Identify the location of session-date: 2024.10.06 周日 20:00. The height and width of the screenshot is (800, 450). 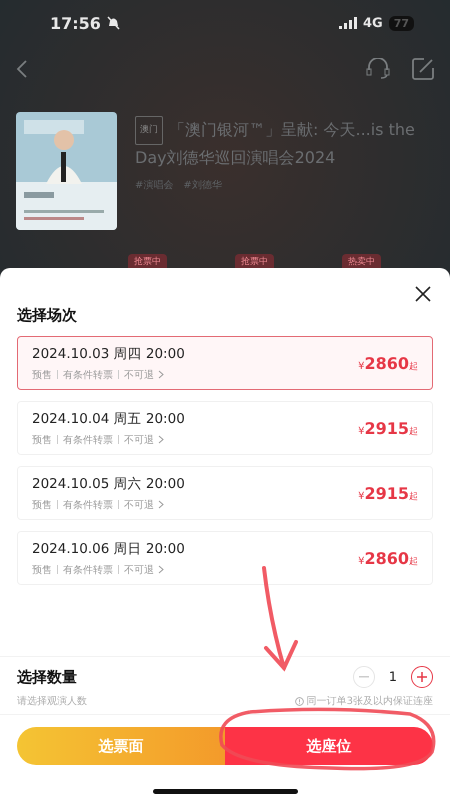
(108, 549).